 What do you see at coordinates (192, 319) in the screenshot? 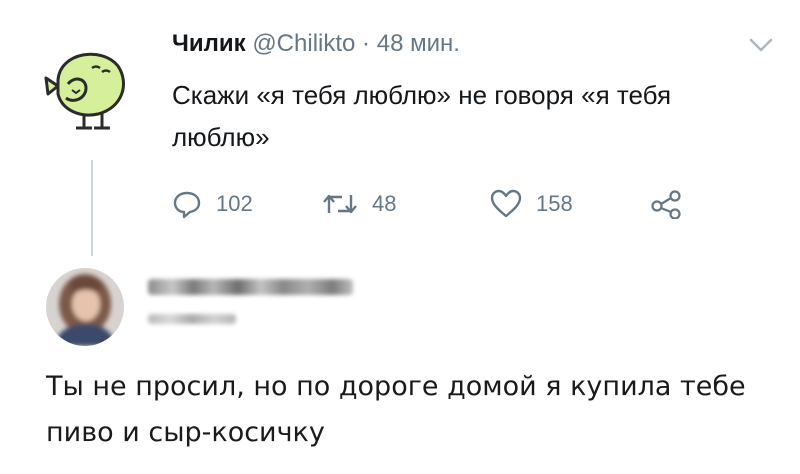
I see `reply-author-handle-blurred` at bounding box center [192, 319].